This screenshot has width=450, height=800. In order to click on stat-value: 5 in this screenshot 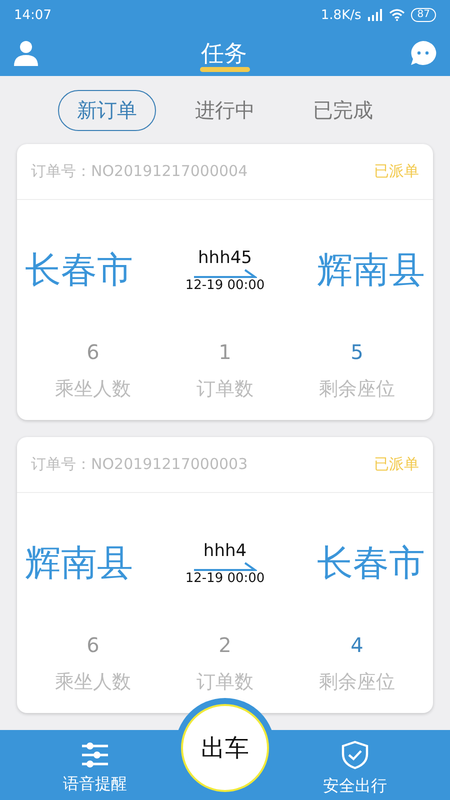, I will do `click(357, 352)`.